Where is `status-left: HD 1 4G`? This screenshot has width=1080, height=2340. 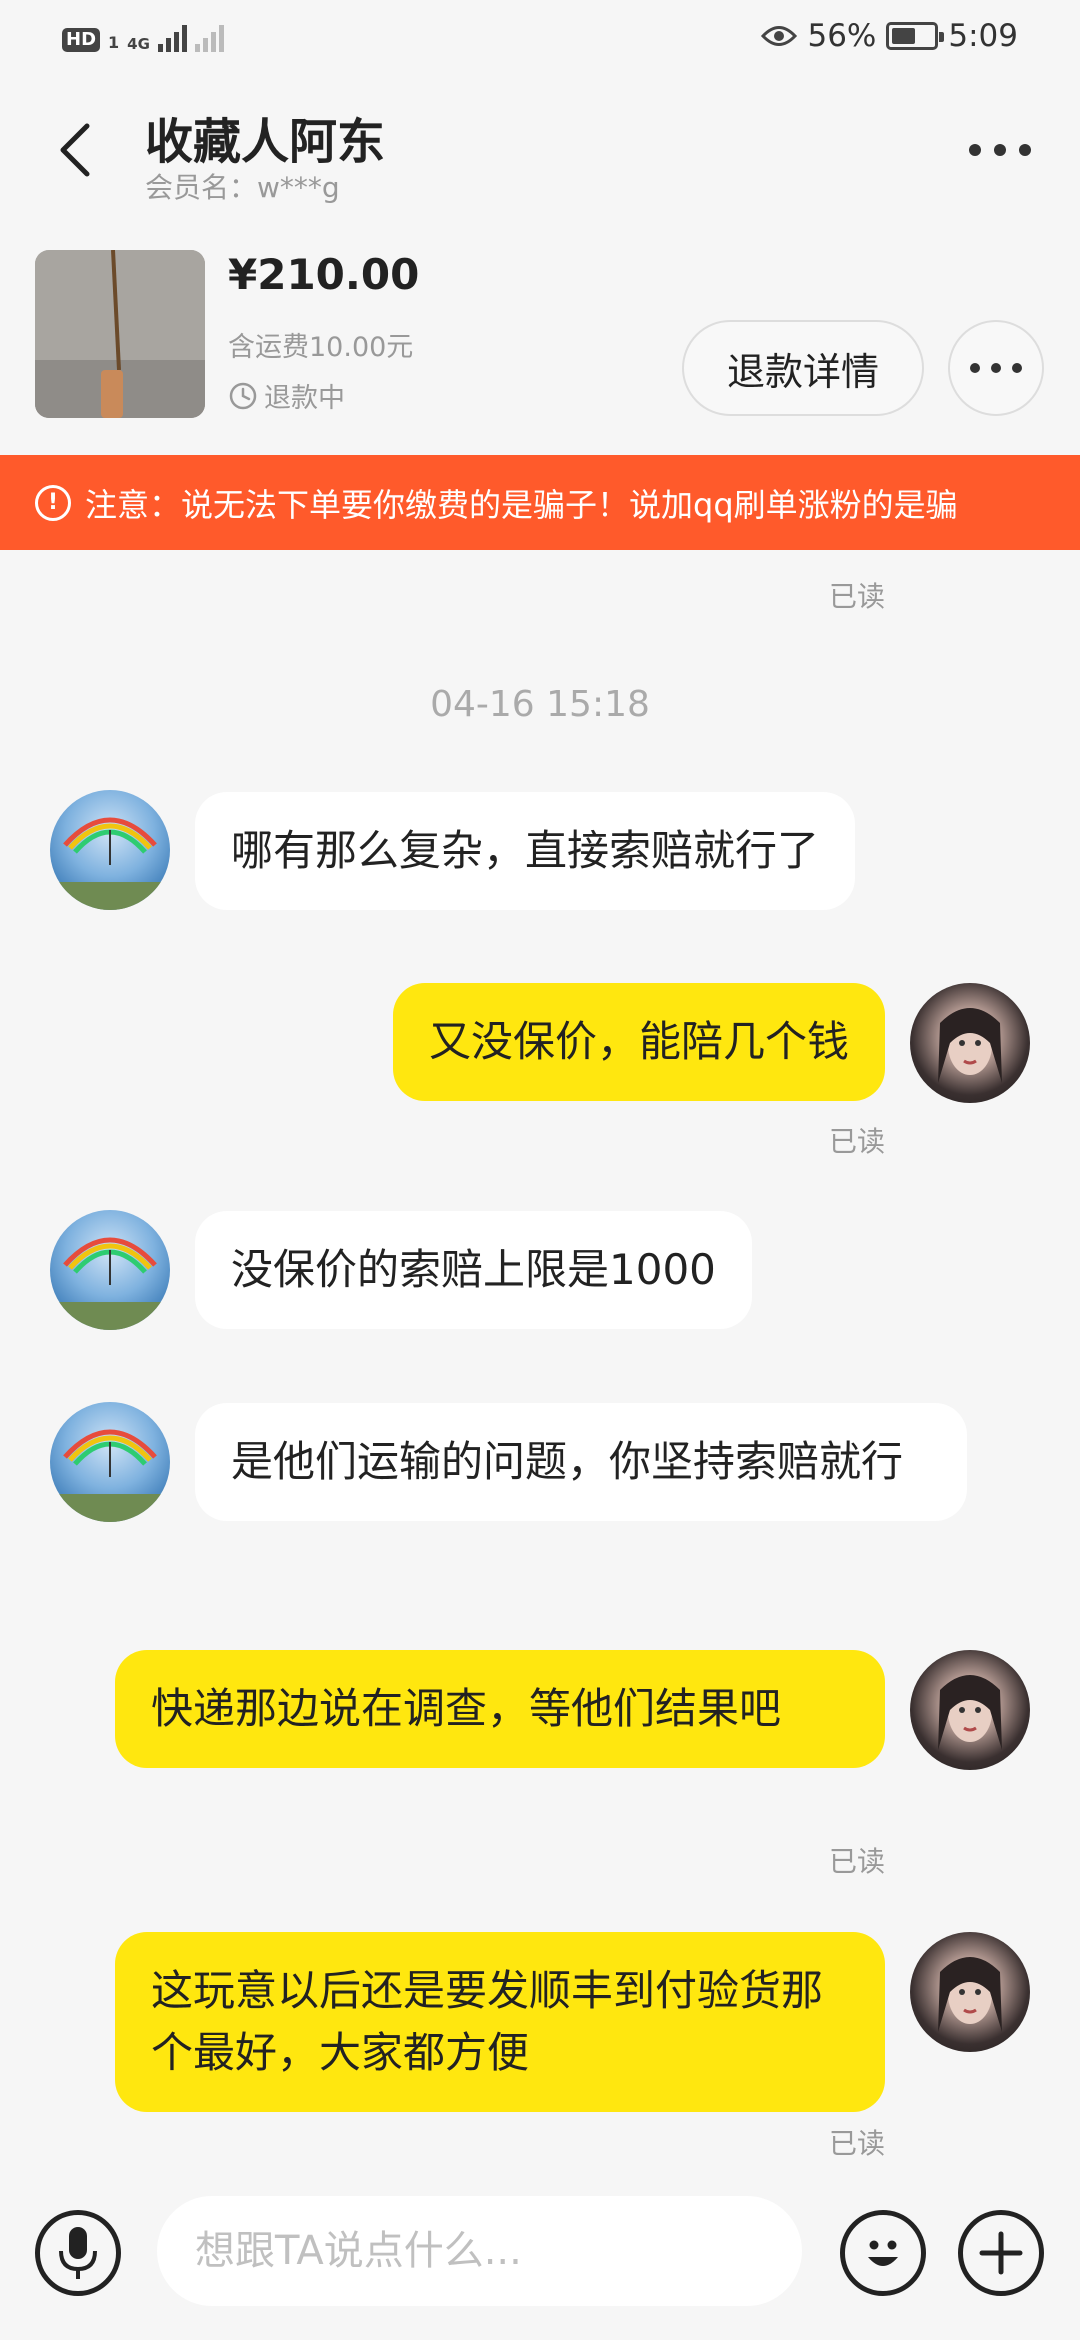
status-left: HD 1 4G is located at coordinates (143, 37).